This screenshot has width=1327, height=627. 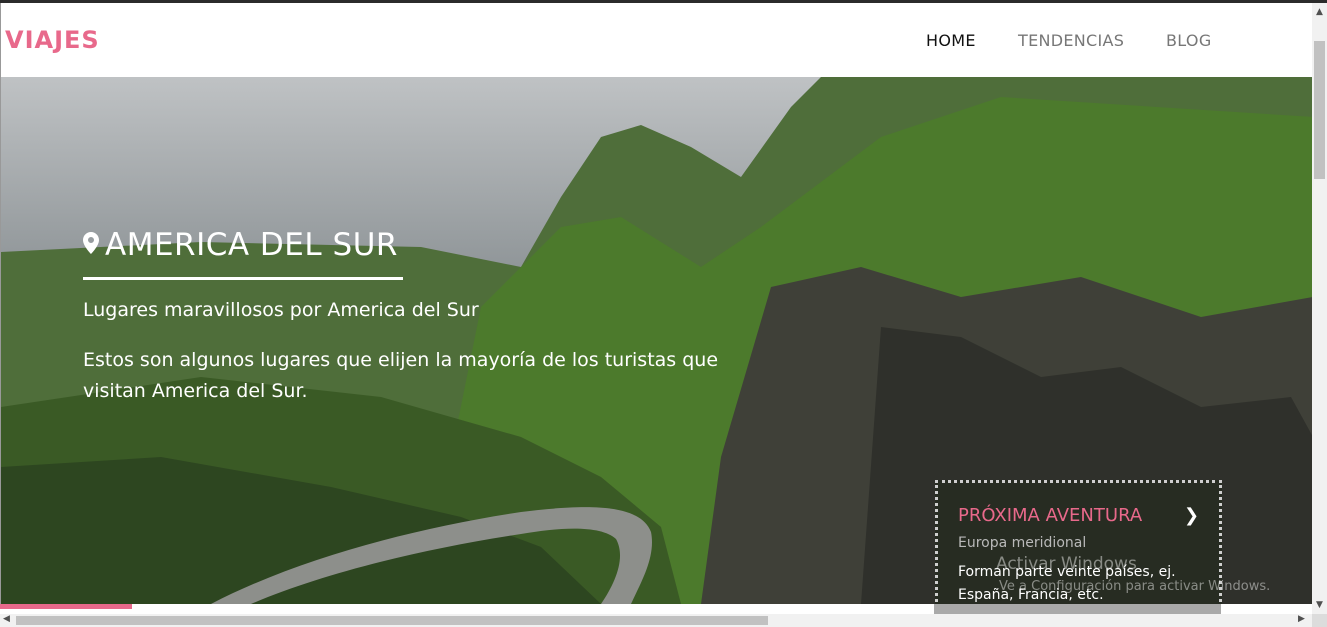 I want to click on next-adventure-region: Europa meridional, so click(x=1022, y=543).